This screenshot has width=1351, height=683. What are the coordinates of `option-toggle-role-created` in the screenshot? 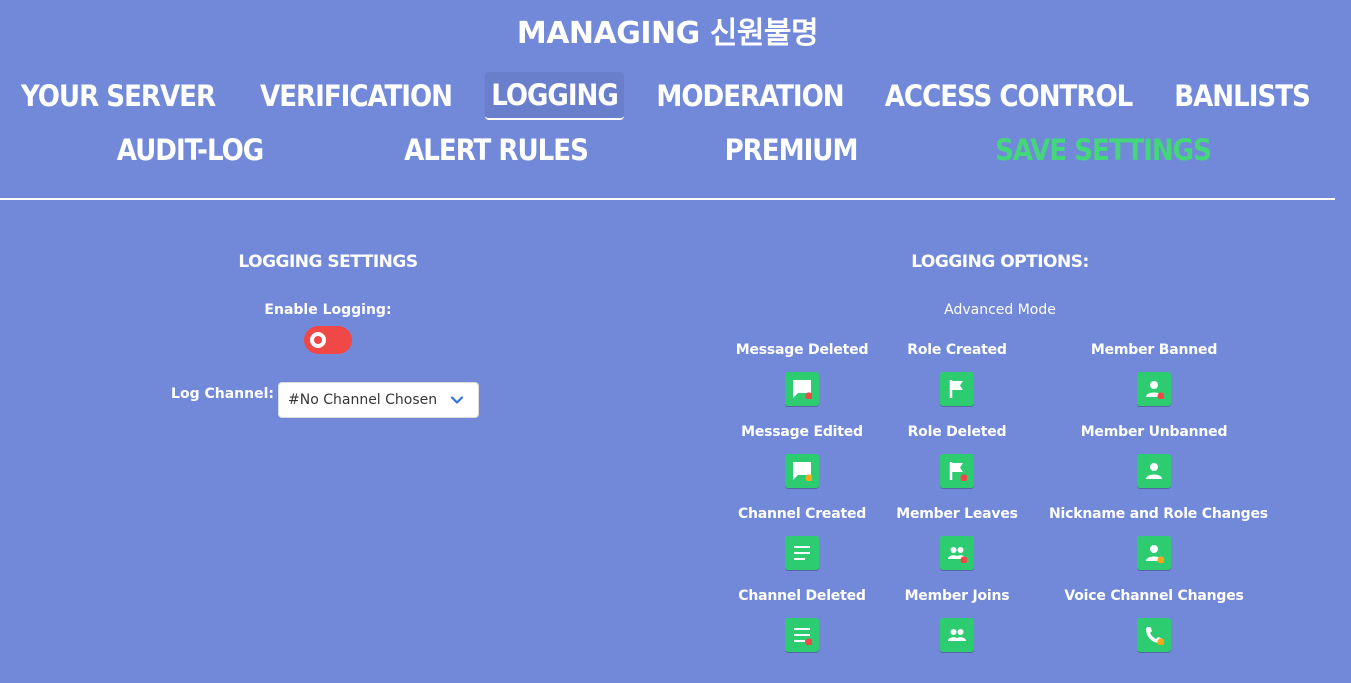 It's located at (957, 389).